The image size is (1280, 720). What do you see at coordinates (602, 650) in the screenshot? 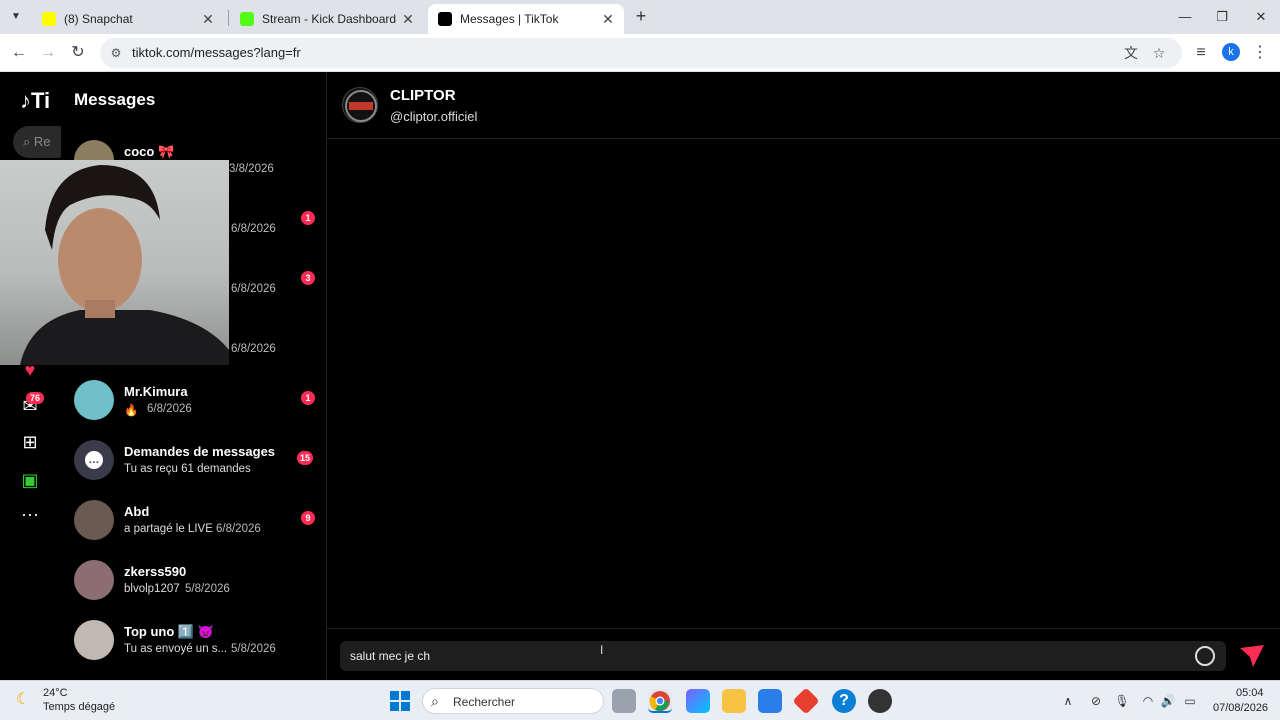
I see `text-cursor-icon: I` at bounding box center [602, 650].